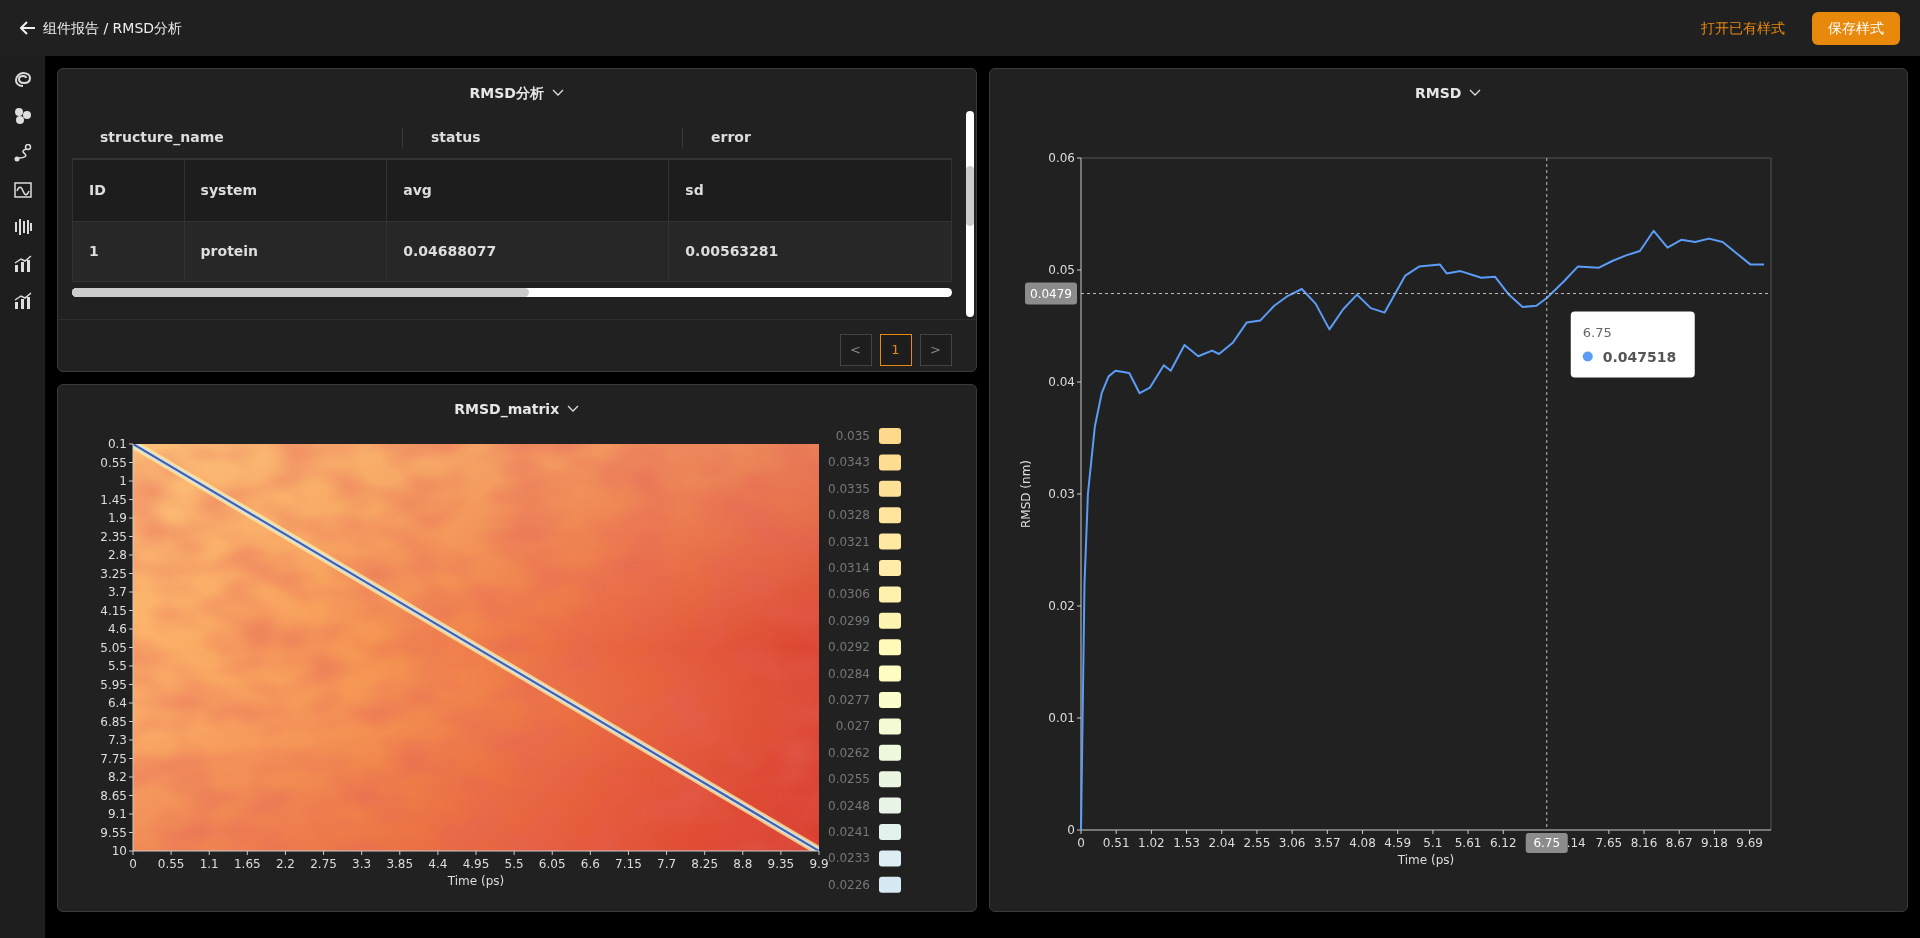 This screenshot has width=1920, height=938. I want to click on axis-tick-label: 3.06, so click(1291, 843).